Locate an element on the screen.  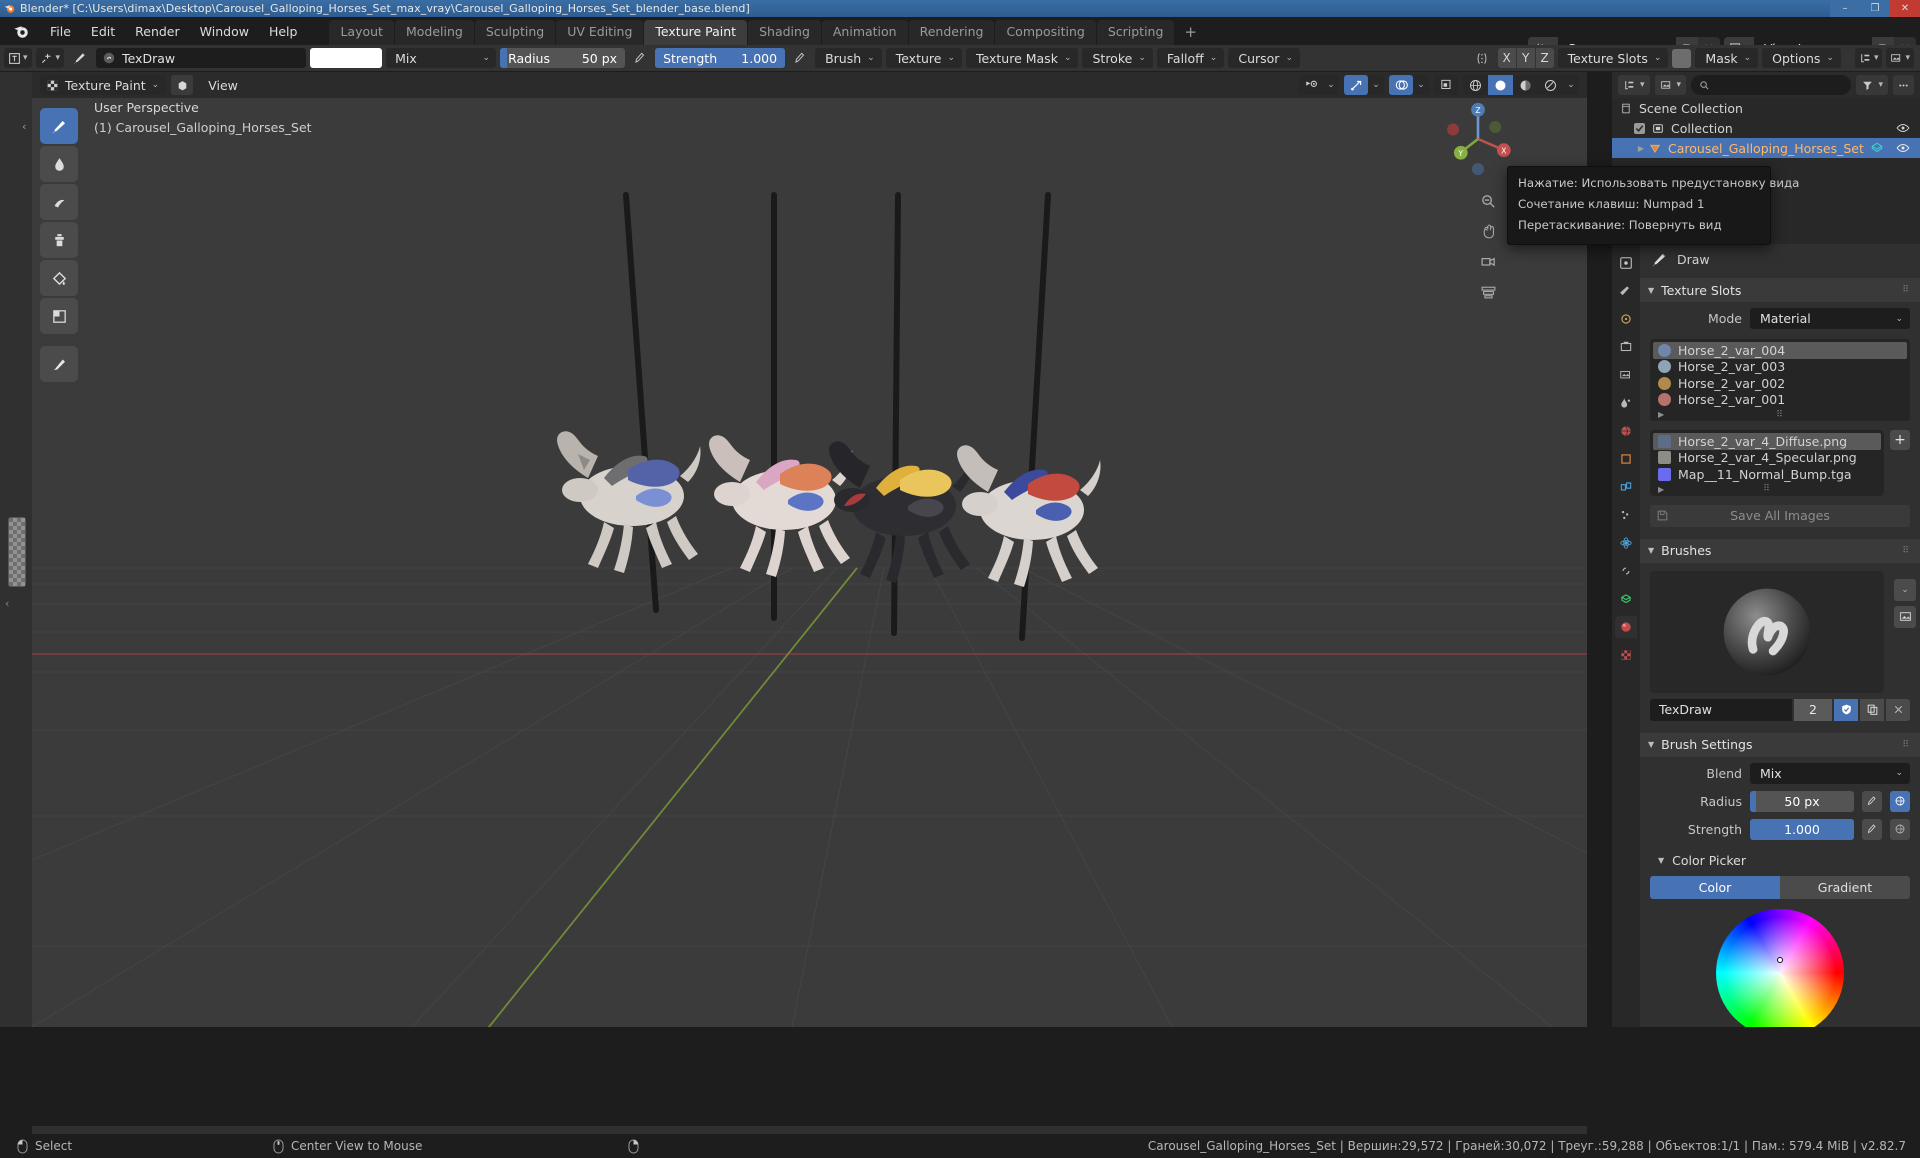
texture-slots-panel-header: ▼ Texture Slots ⠿ is located at coordinates (1780, 290).